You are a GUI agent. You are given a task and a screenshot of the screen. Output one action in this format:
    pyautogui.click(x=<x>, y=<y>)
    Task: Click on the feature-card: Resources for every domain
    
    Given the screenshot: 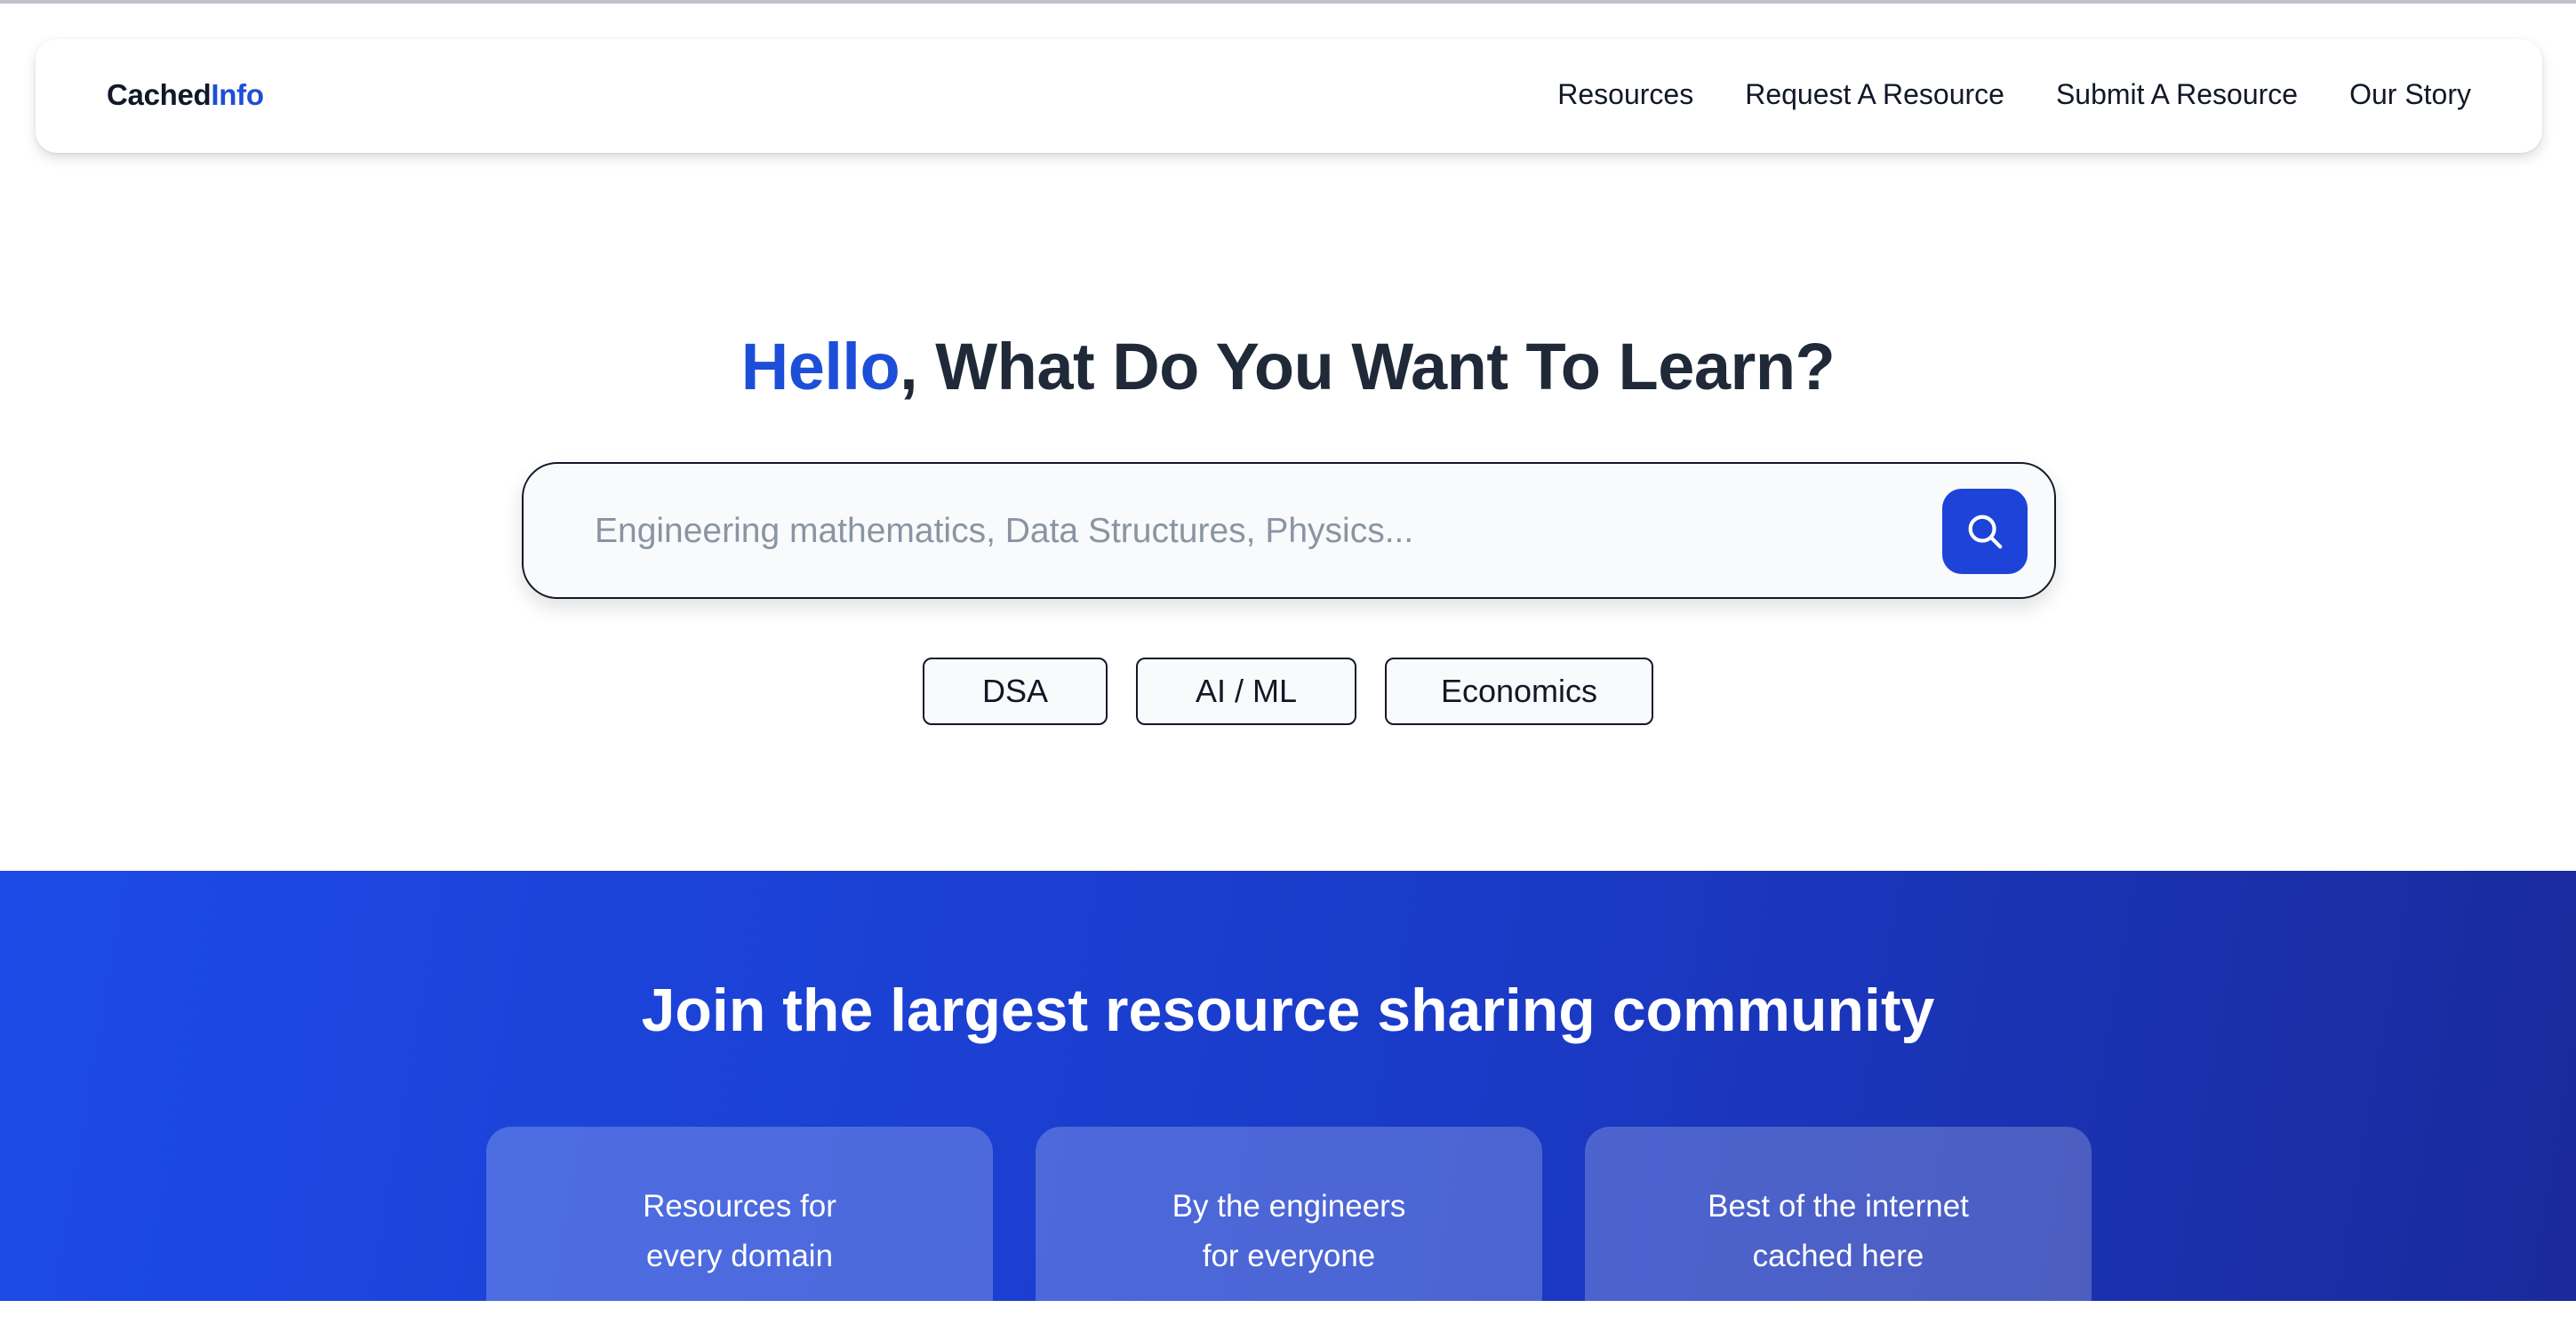 What is the action you would take?
    pyautogui.click(x=739, y=1233)
    